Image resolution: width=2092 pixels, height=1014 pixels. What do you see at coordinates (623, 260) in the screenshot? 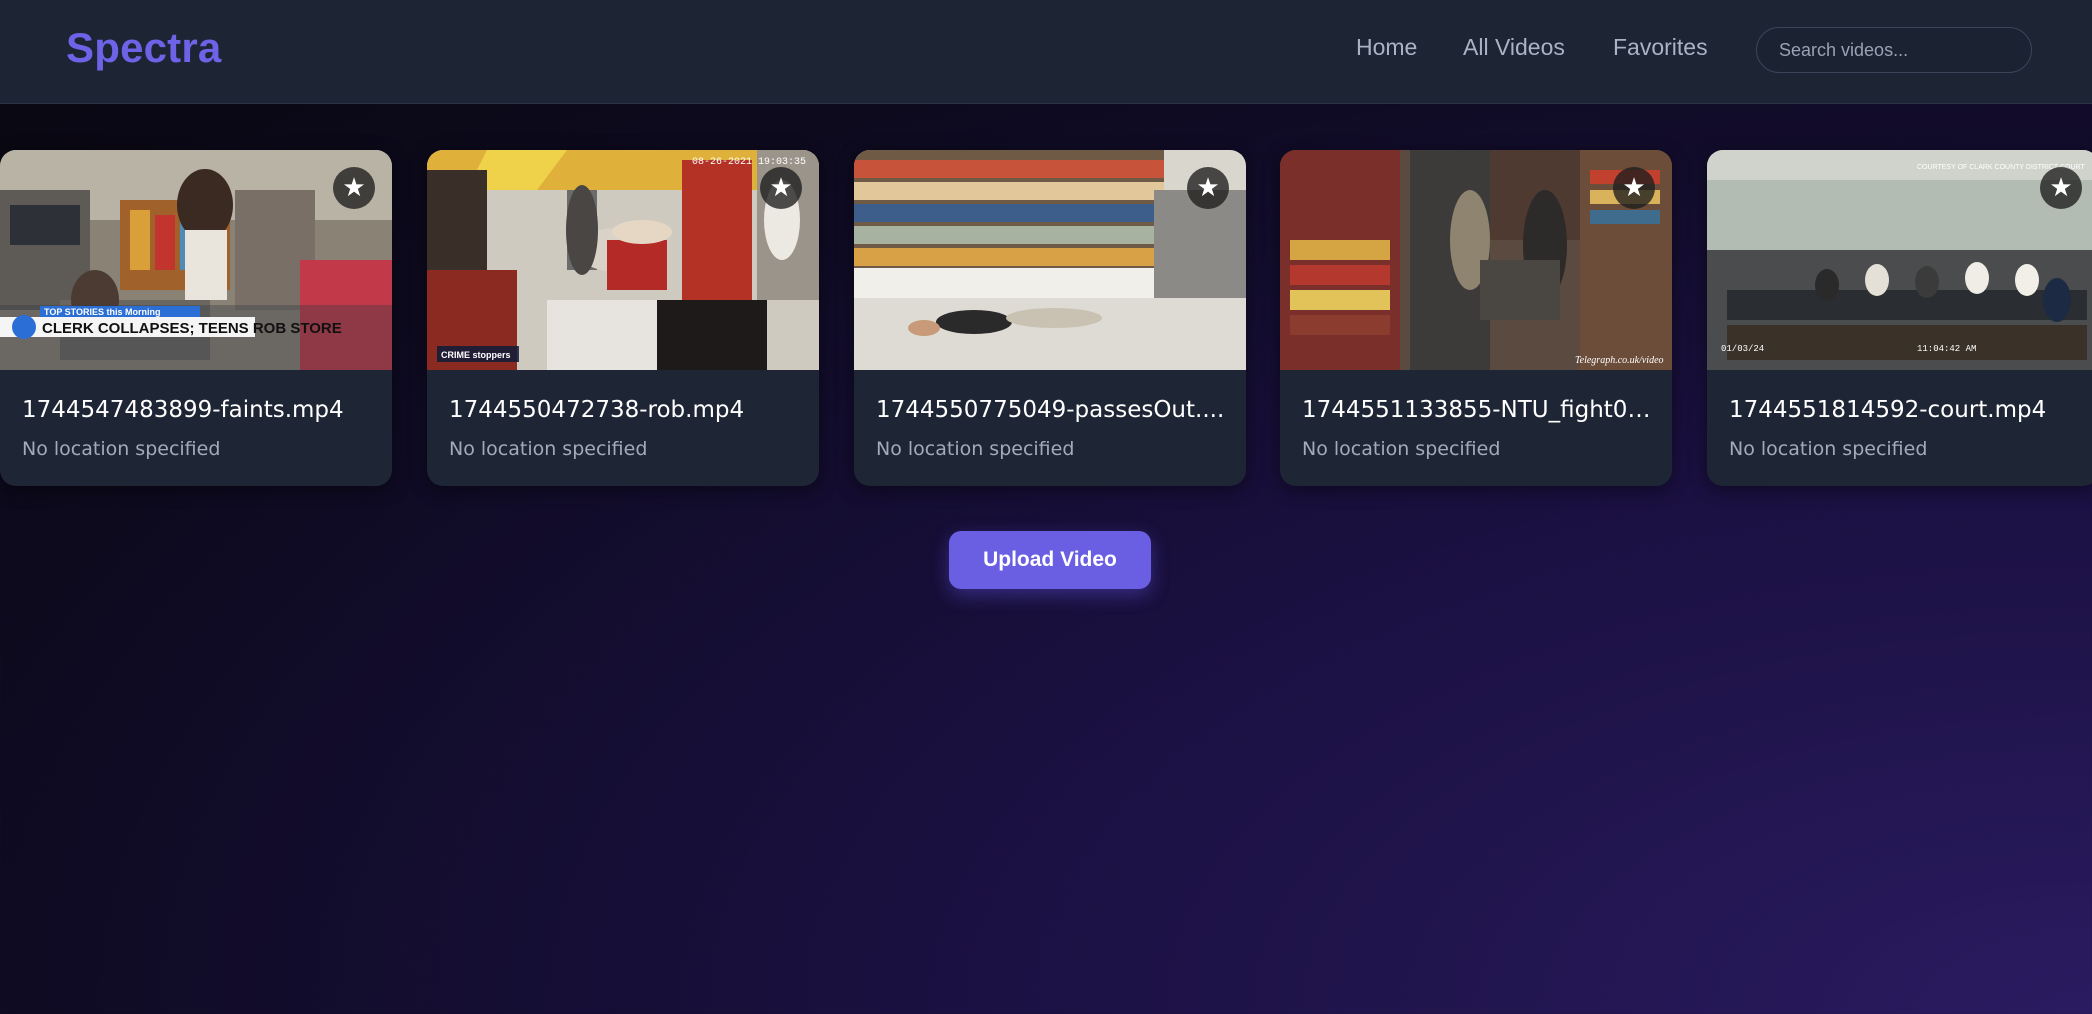
I see `video-thumbnail: 08-26-2021 19:03:35 CRIME stoppers ★` at bounding box center [623, 260].